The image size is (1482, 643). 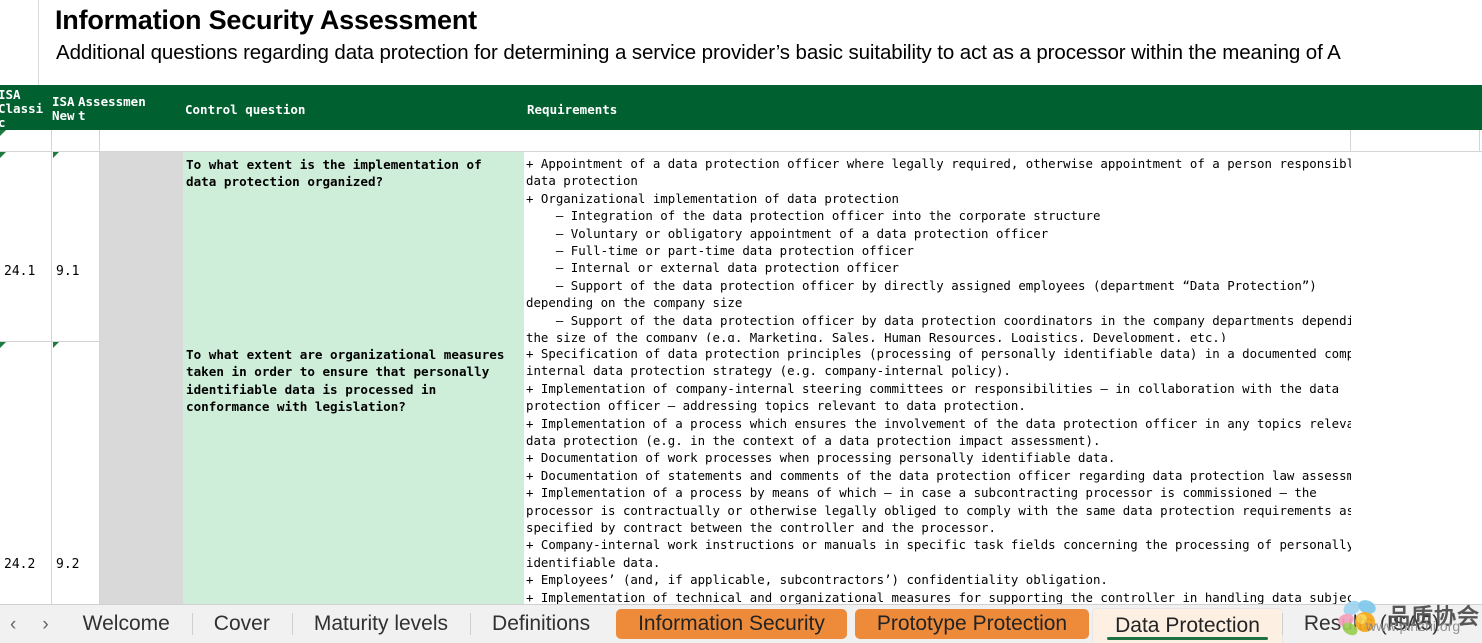 What do you see at coordinates (1187, 638) in the screenshot?
I see `active-tab-underline` at bounding box center [1187, 638].